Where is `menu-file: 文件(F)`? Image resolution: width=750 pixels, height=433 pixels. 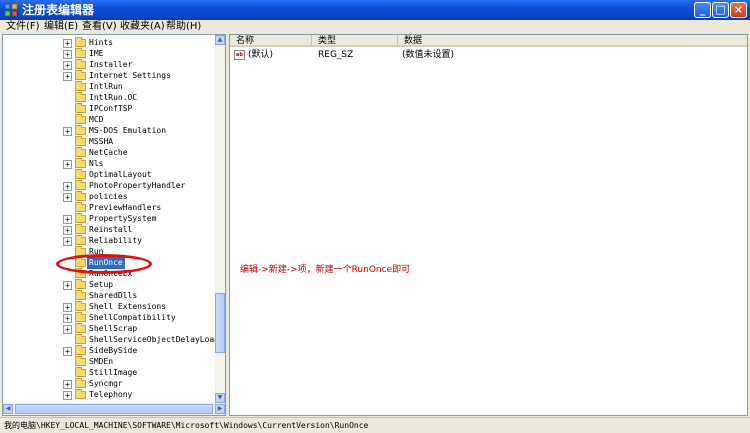 menu-file: 文件(F) is located at coordinates (23, 26).